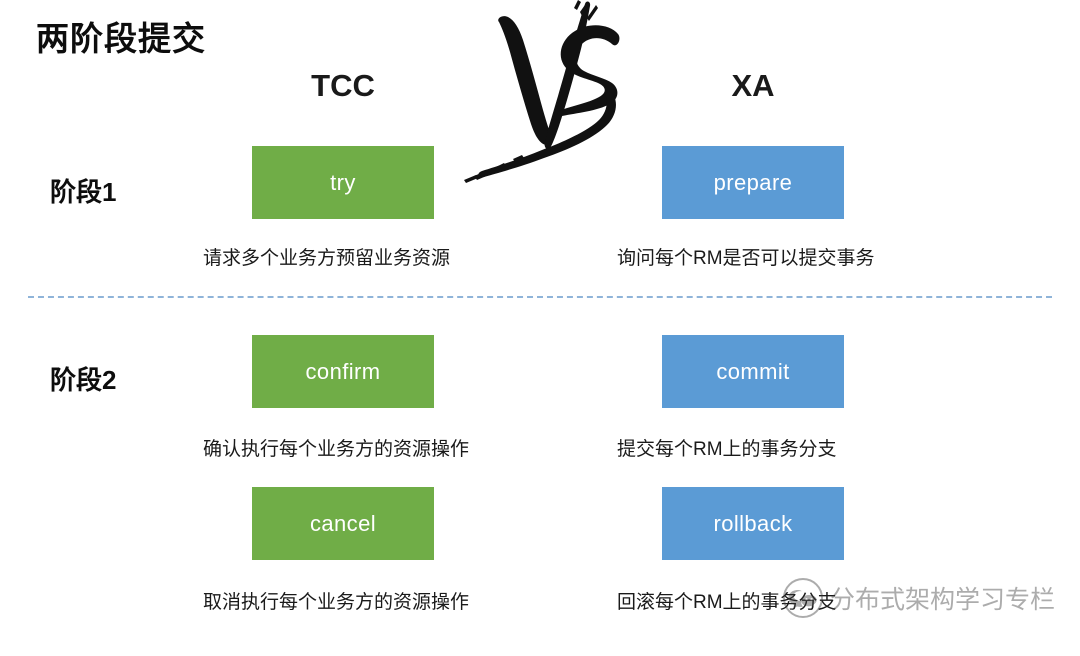 The height and width of the screenshot is (656, 1080). Describe the element at coordinates (555, 92) in the screenshot. I see `vs-brush-icon` at that location.